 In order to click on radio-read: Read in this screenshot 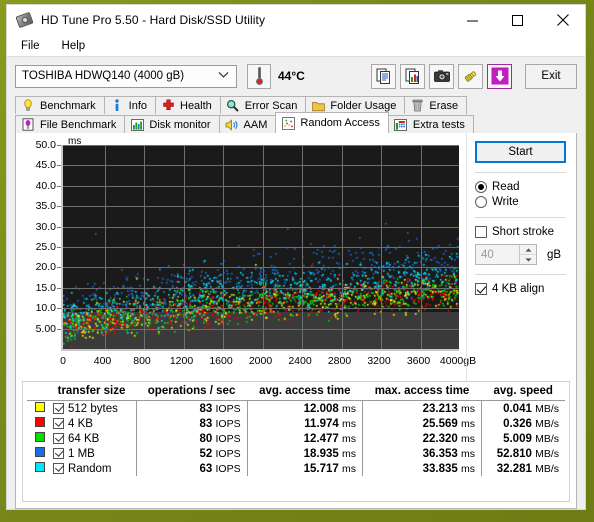, I will do `click(520, 187)`.